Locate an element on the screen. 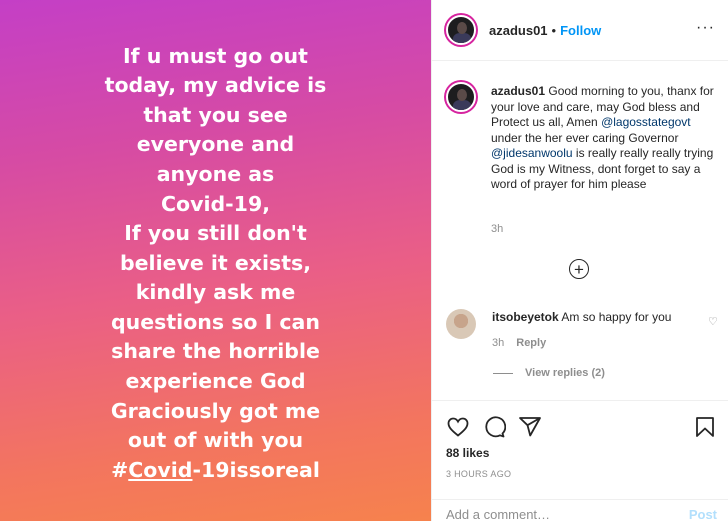  story-line: believe it exists, is located at coordinates (215, 262).